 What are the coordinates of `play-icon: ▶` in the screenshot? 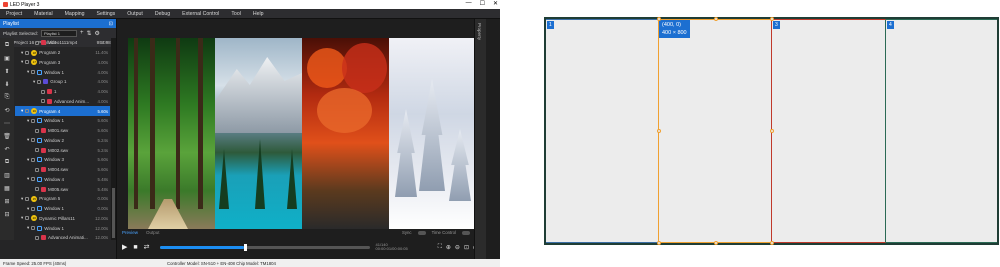 It's located at (124, 247).